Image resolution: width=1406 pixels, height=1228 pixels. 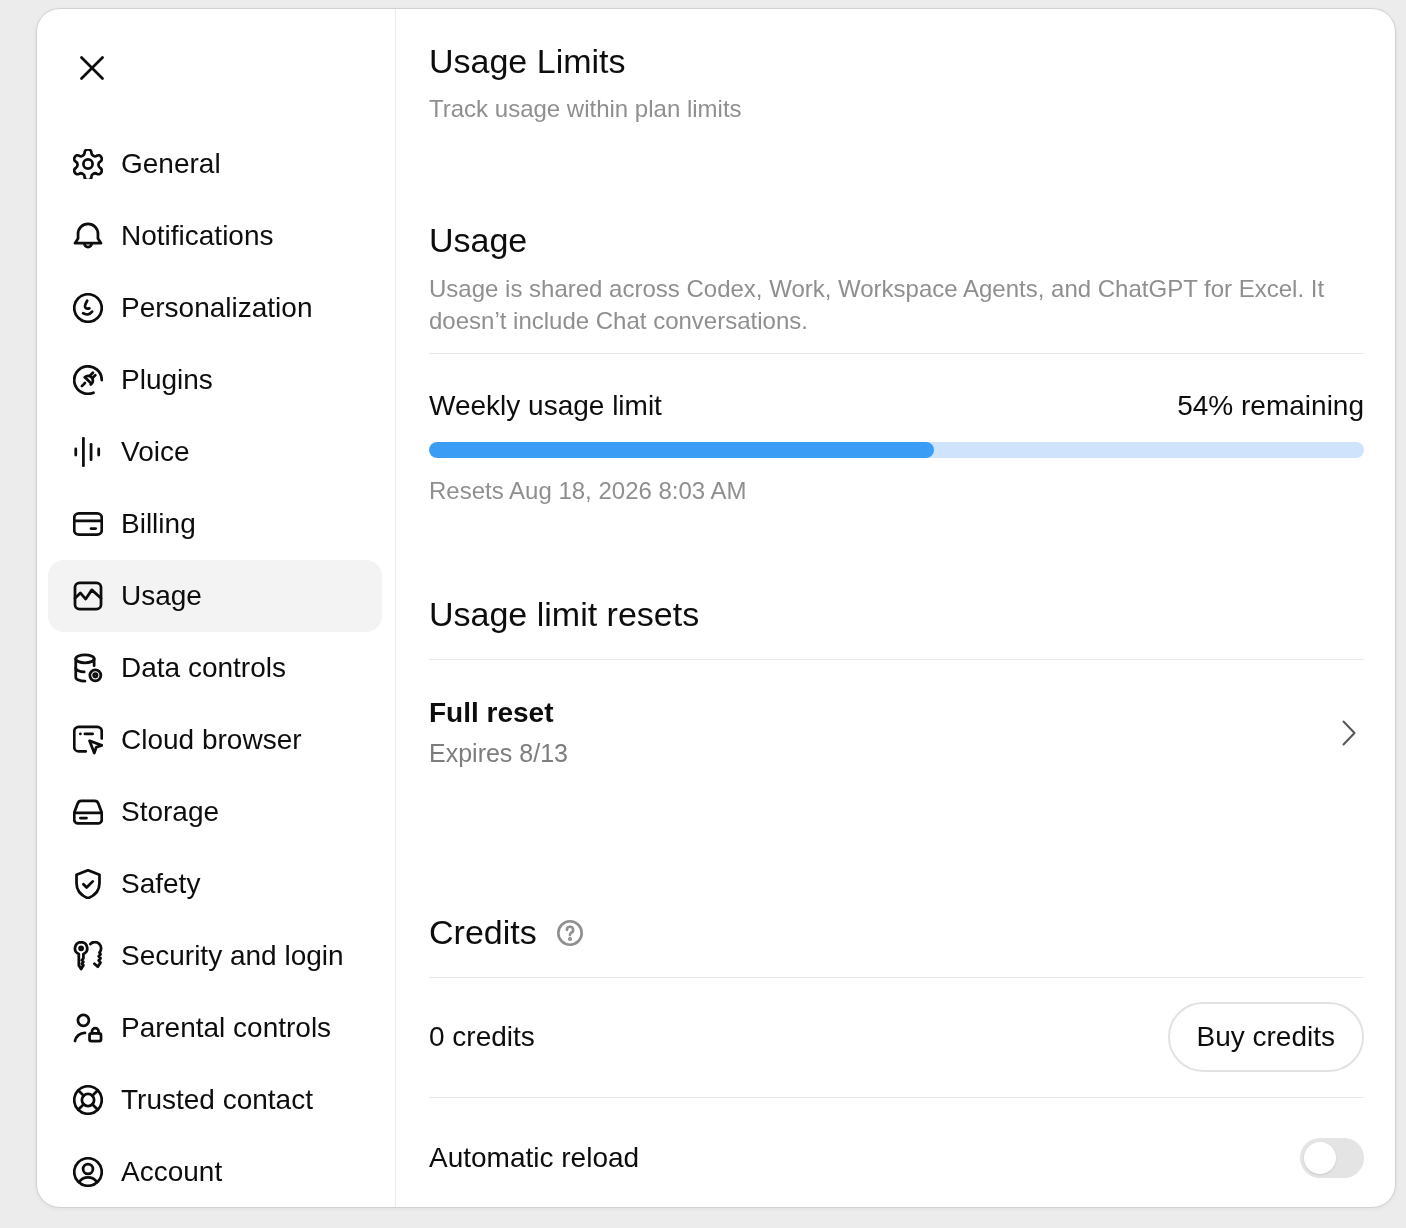 What do you see at coordinates (1265, 1037) in the screenshot?
I see `buy-credits-button: Buy credits` at bounding box center [1265, 1037].